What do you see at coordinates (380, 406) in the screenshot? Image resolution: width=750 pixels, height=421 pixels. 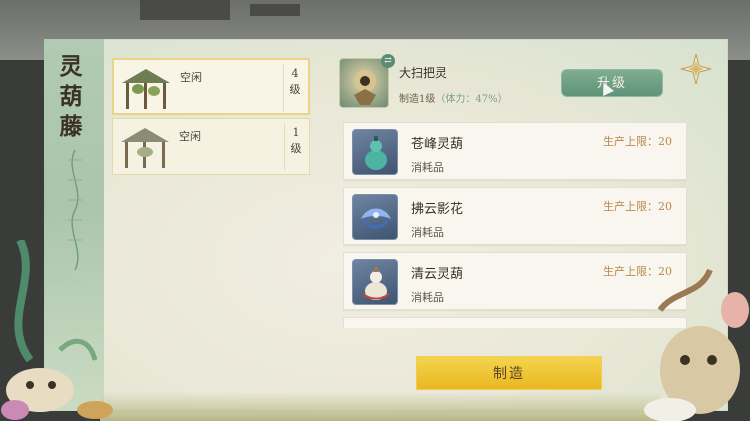 I see `grass-decoration` at bounding box center [380, 406].